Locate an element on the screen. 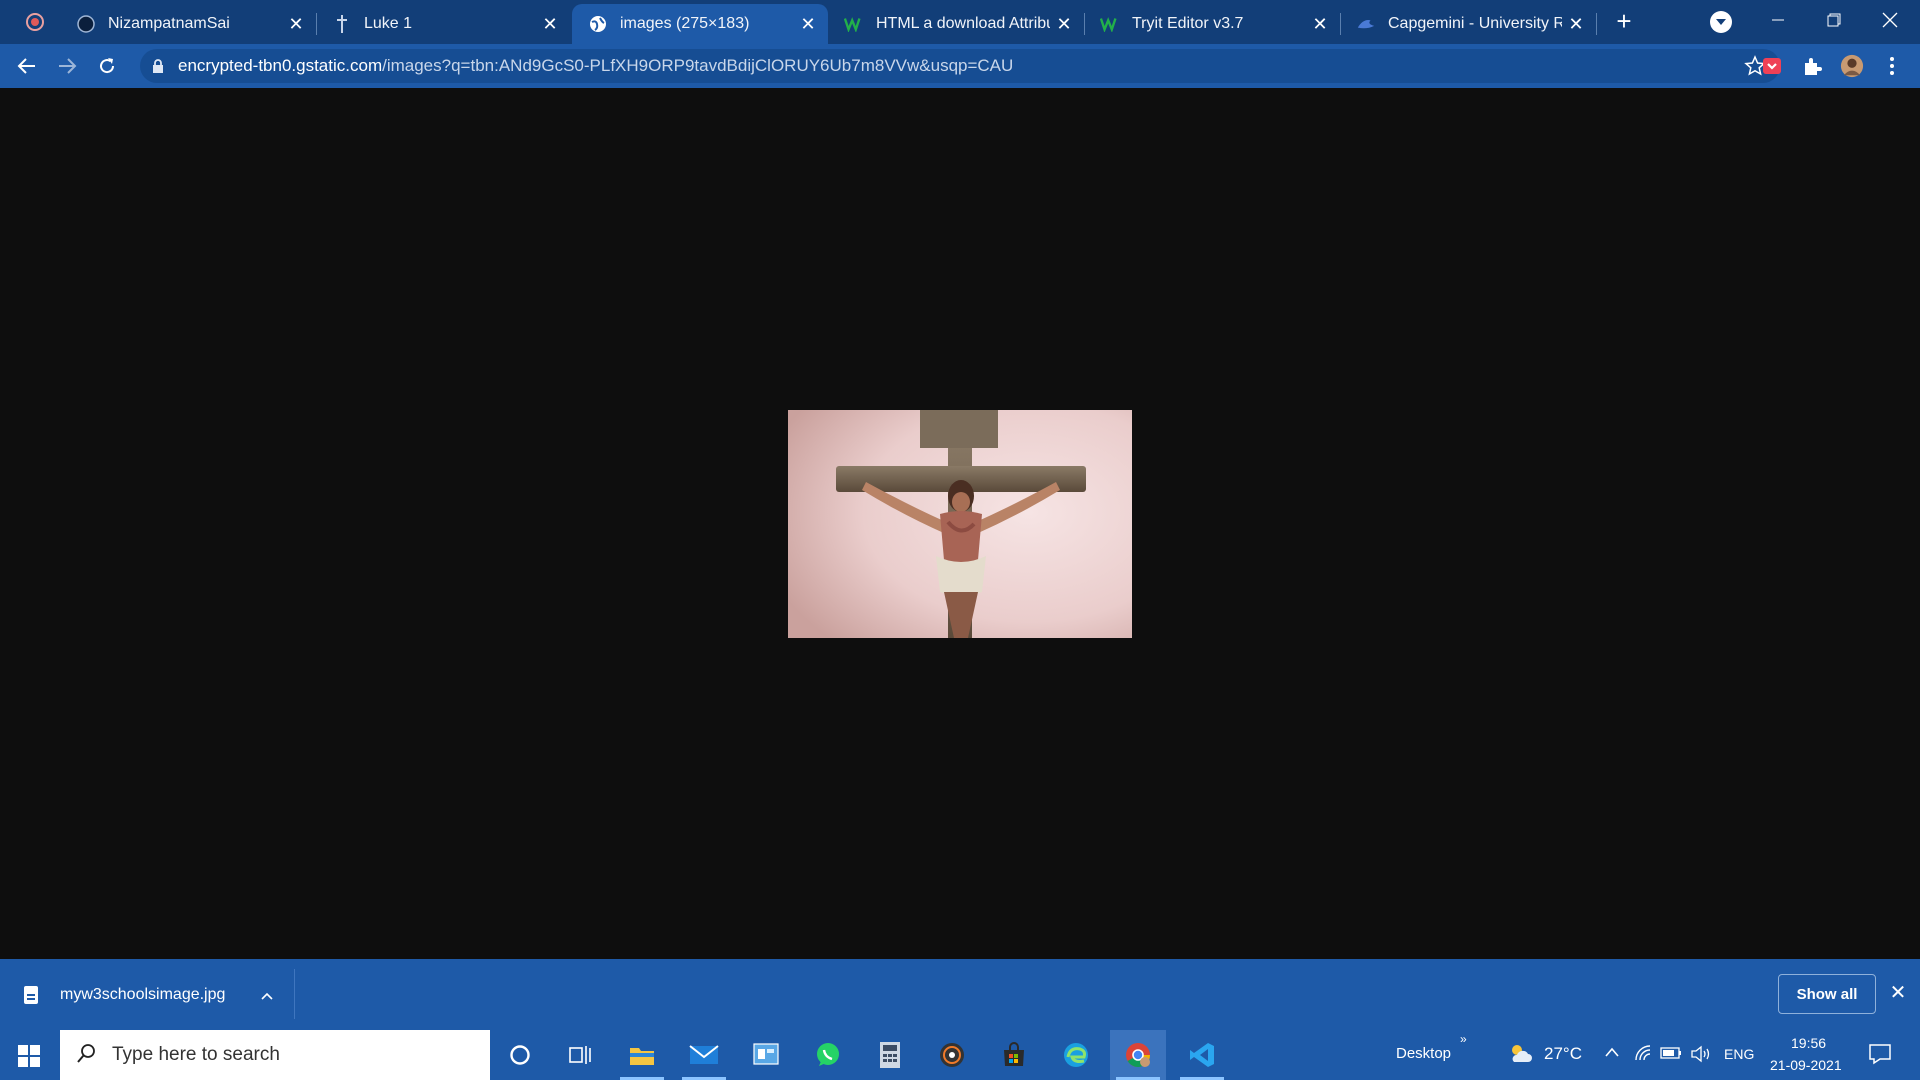 Image resolution: width=1920 pixels, height=1080 pixels. tab-search-button is located at coordinates (1721, 22).